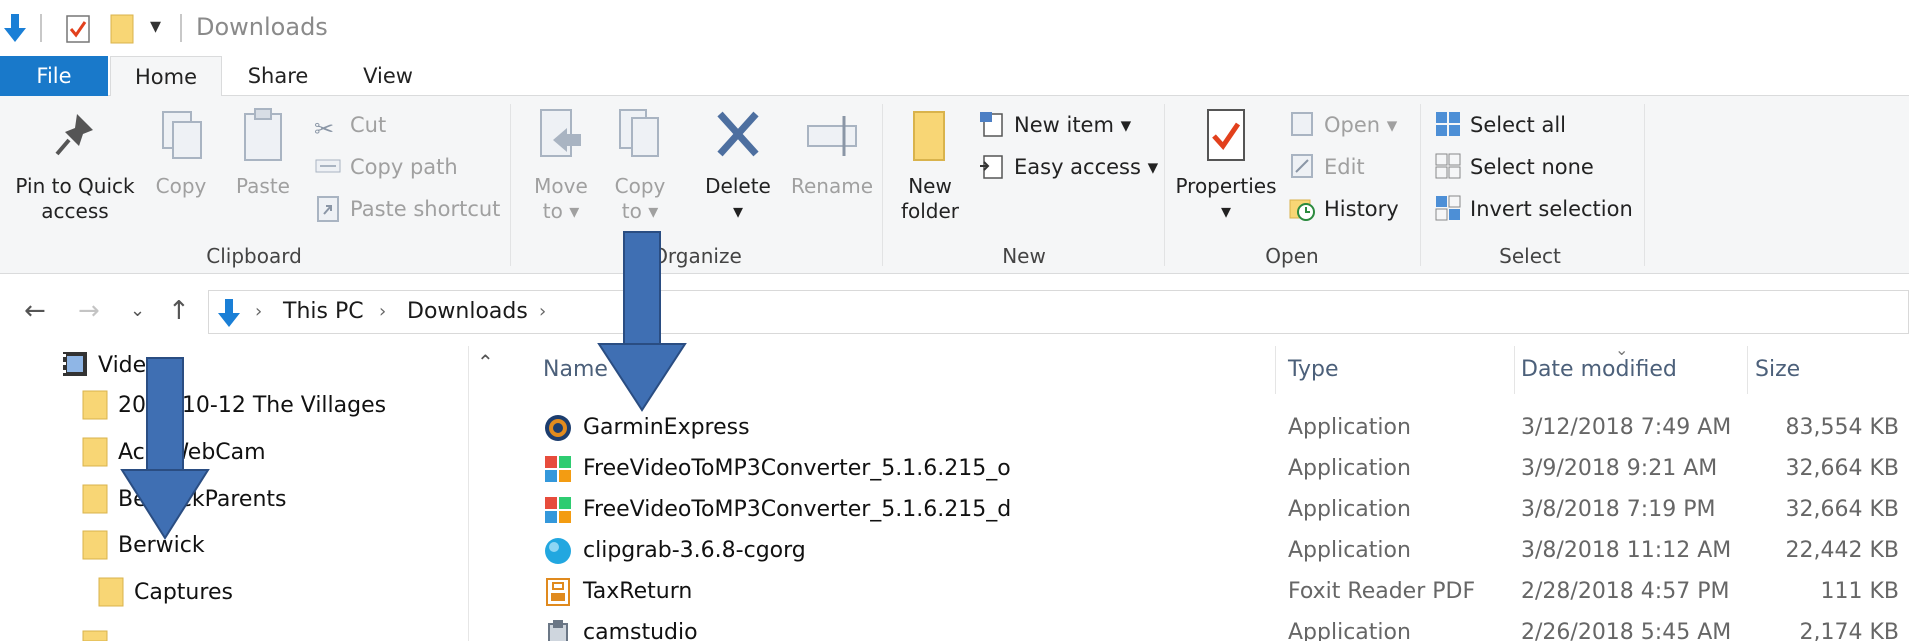  I want to click on properties-quick-icon, so click(78, 28).